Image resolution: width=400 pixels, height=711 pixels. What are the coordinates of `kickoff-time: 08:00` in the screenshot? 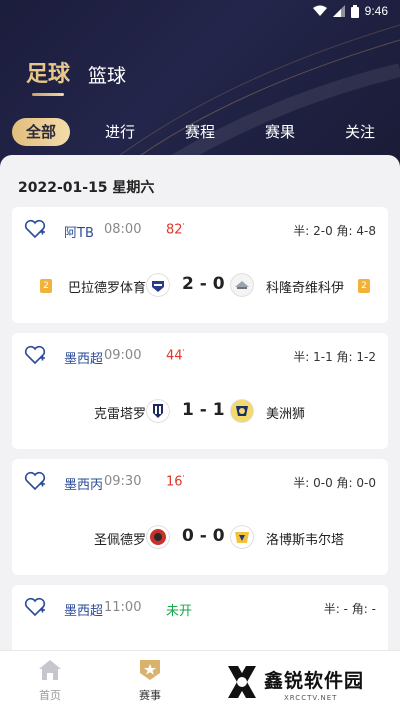 It's located at (123, 229).